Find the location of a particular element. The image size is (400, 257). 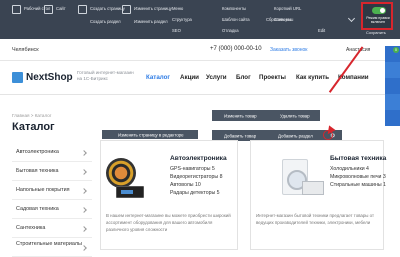

mail-button is located at coordinates (392, 118).